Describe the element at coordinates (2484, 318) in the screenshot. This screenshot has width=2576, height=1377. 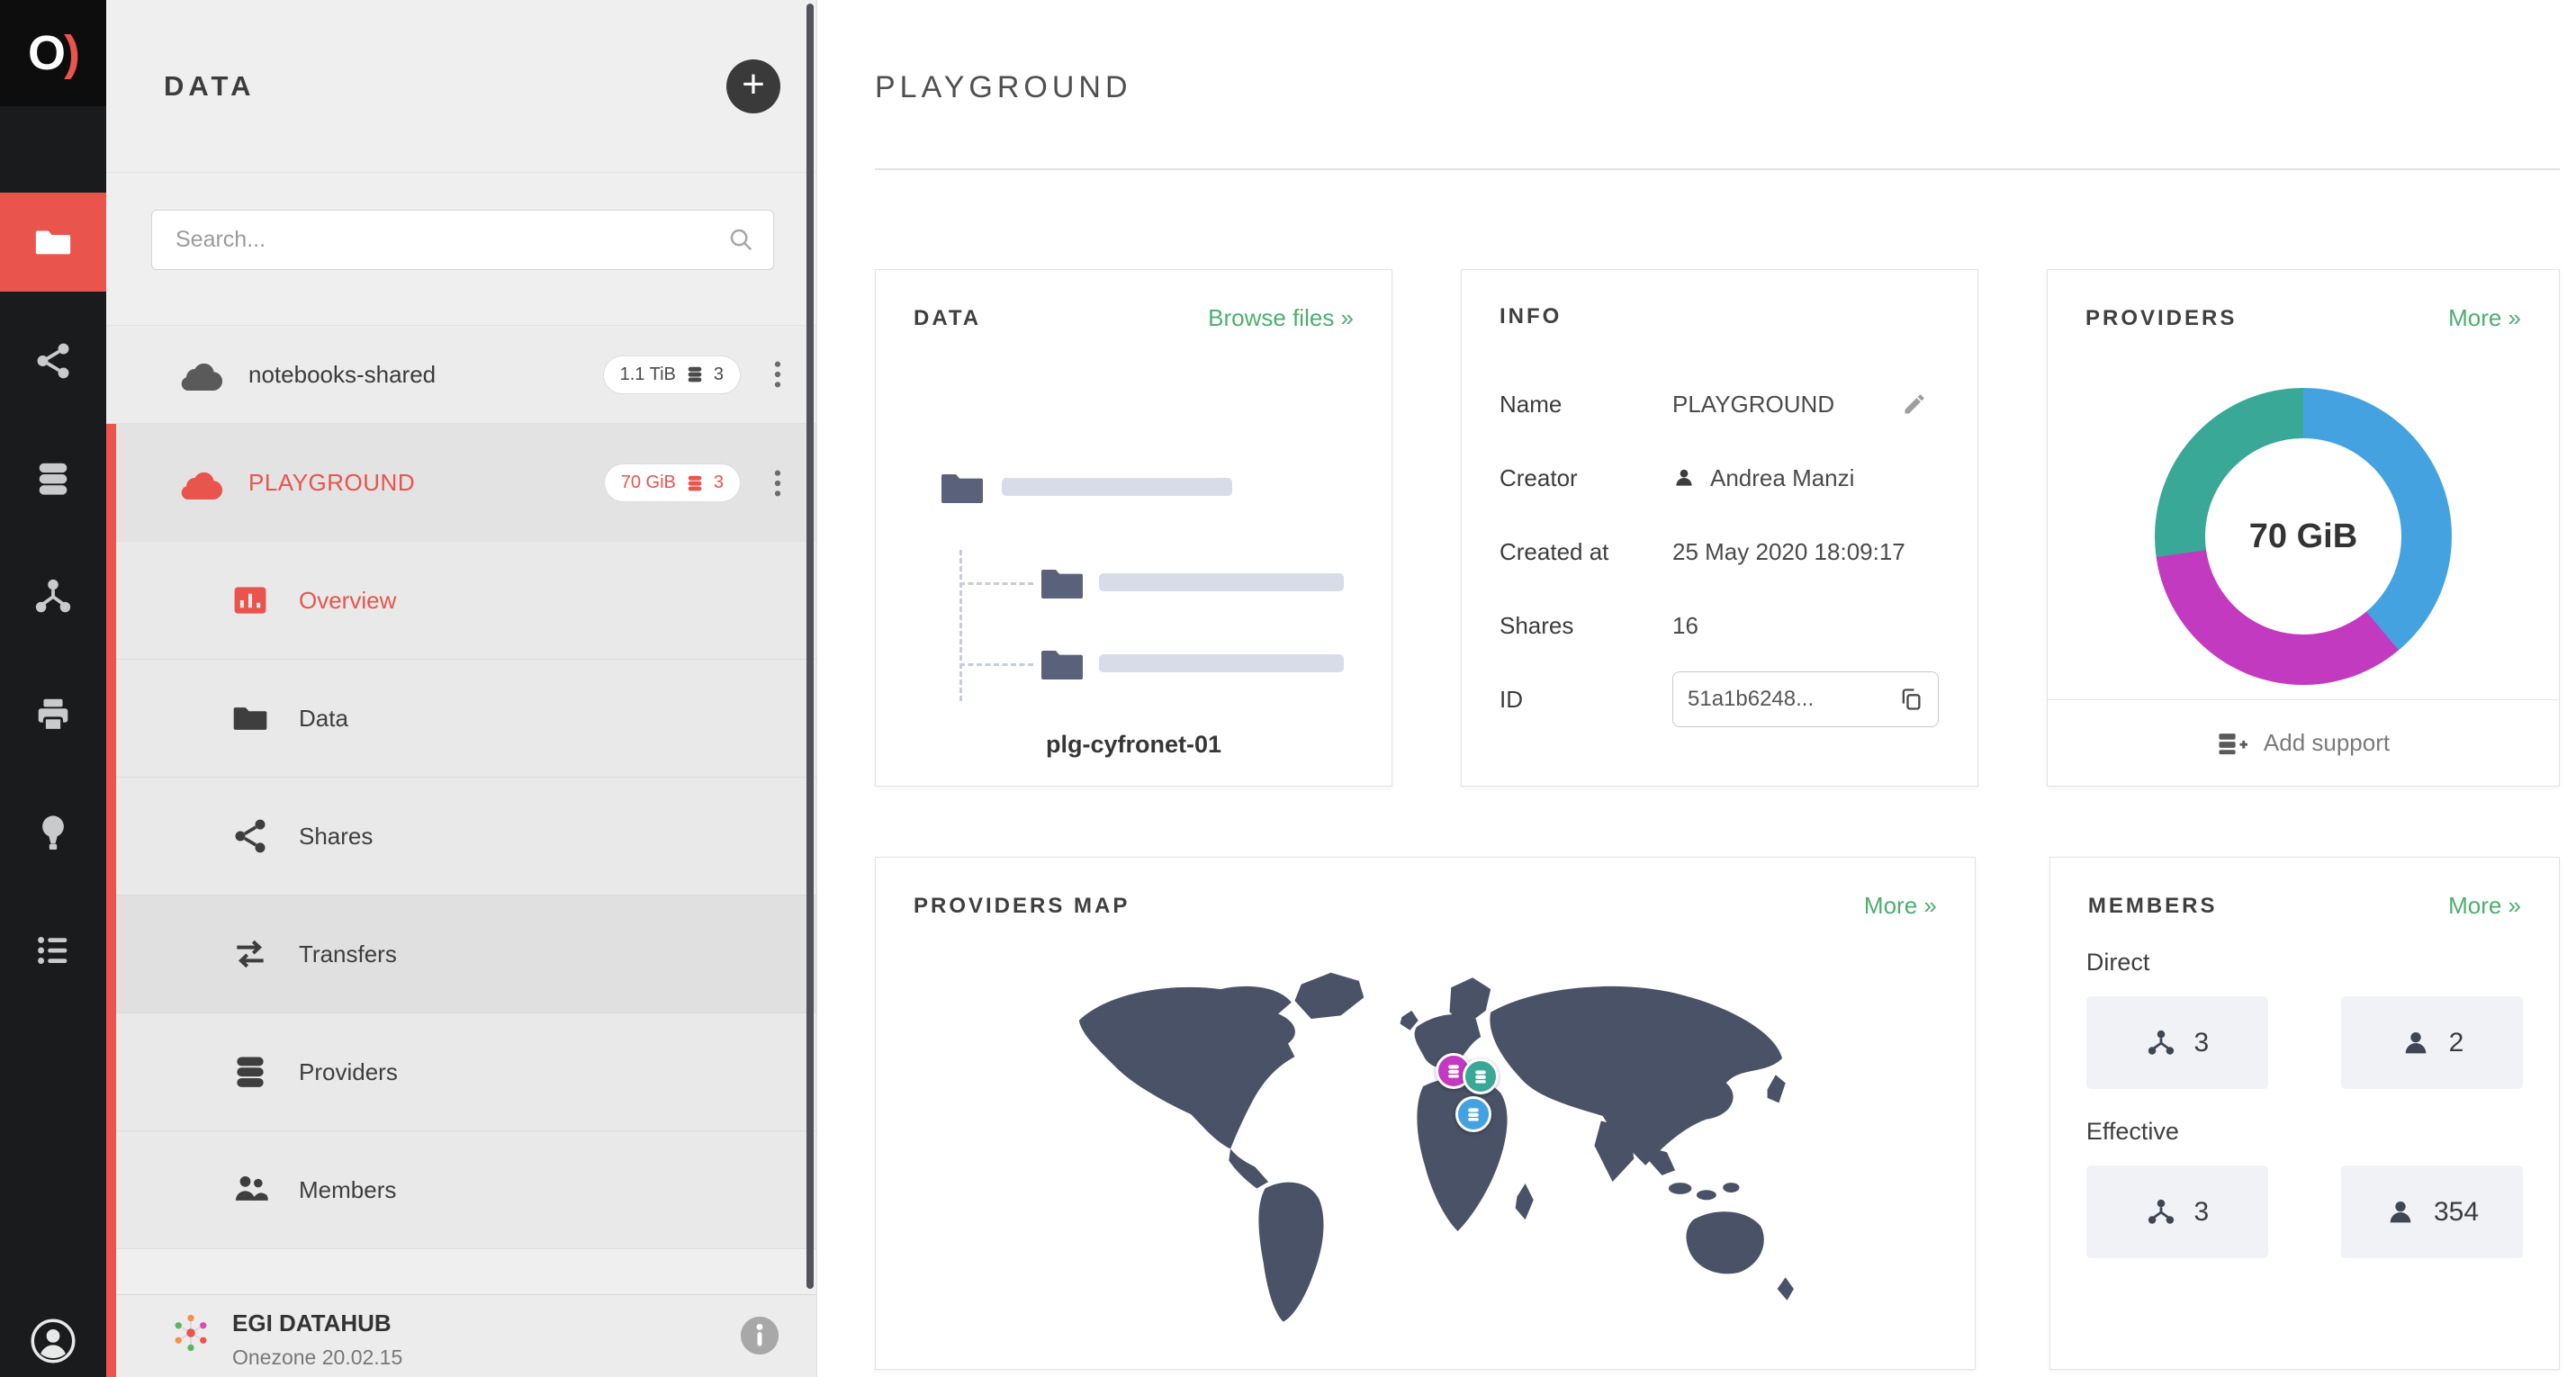
I see `providers-more-link: More »` at that location.